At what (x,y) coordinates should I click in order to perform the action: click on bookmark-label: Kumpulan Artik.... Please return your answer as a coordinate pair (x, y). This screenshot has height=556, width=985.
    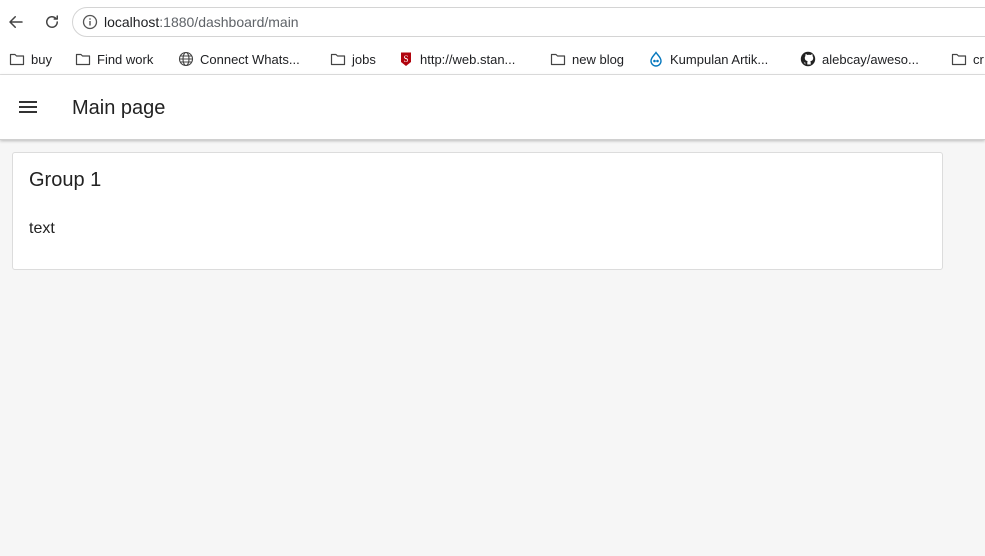
    Looking at the image, I should click on (719, 59).